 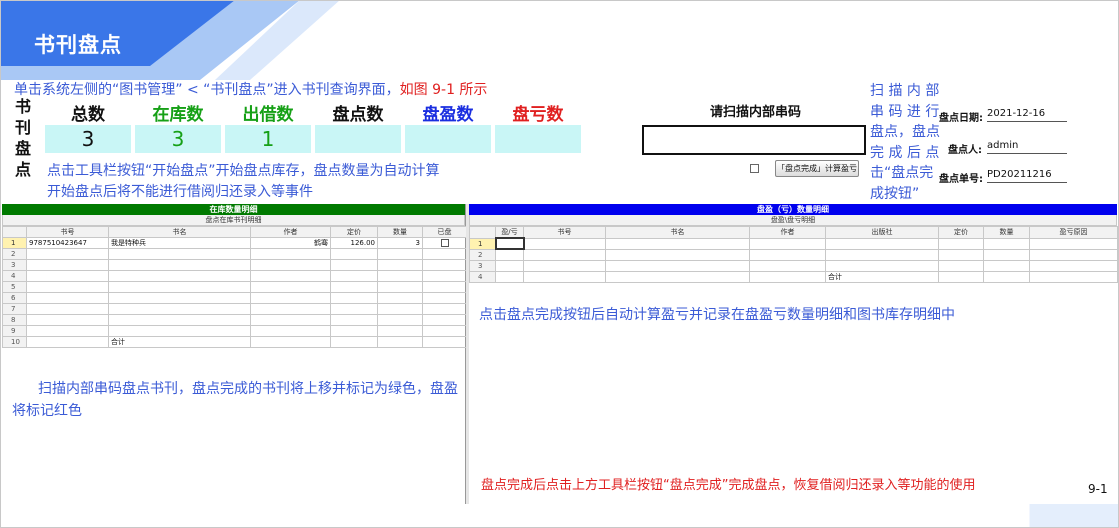 I want to click on table-cell: 9787510423647, so click(x=67, y=243).